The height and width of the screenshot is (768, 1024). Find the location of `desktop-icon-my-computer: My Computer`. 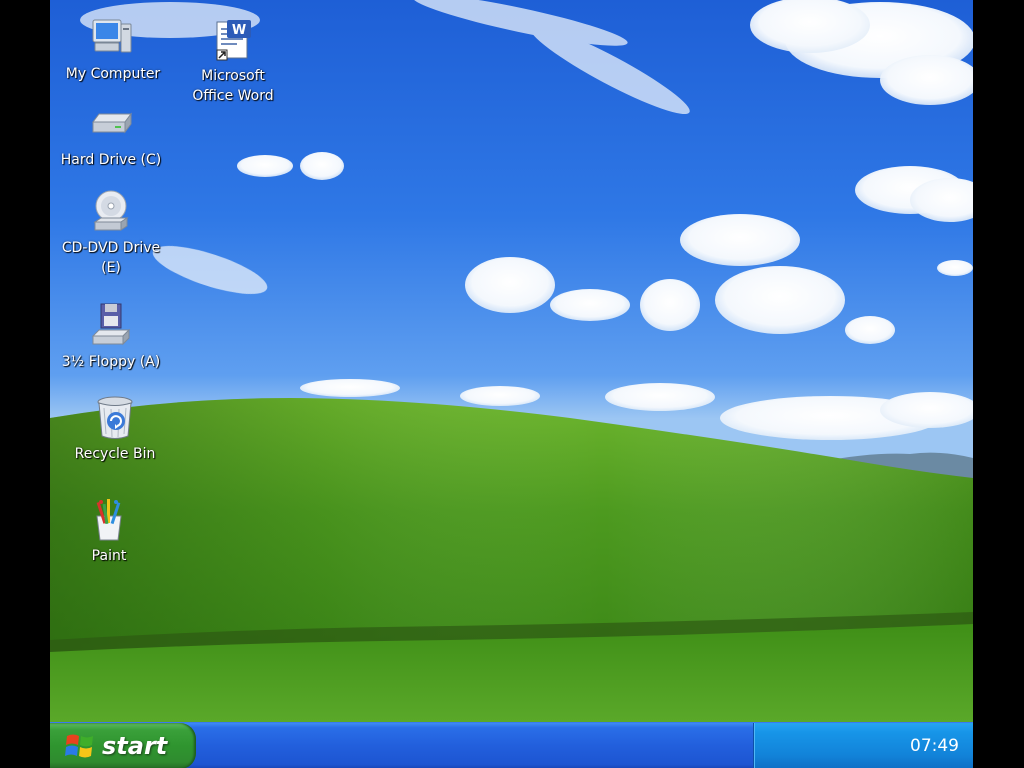

desktop-icon-my-computer: My Computer is located at coordinates (113, 49).